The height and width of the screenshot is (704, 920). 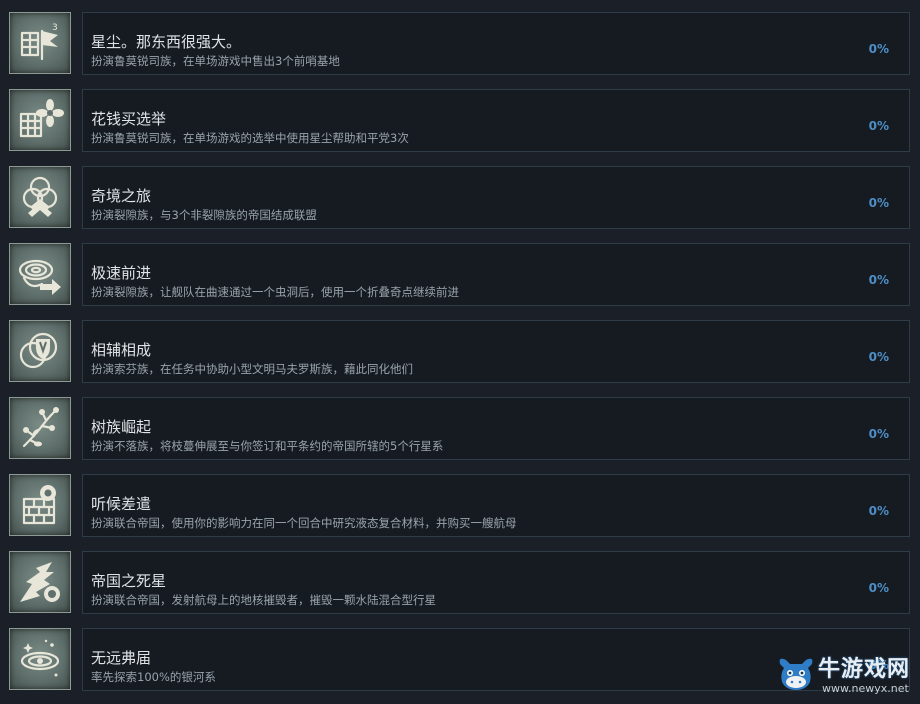 I want to click on achievement-description: 扮演联合帝国，使用你的影响力在同一个回合中研究液态复合材料，并购买一艘航母, so click(x=304, y=523).